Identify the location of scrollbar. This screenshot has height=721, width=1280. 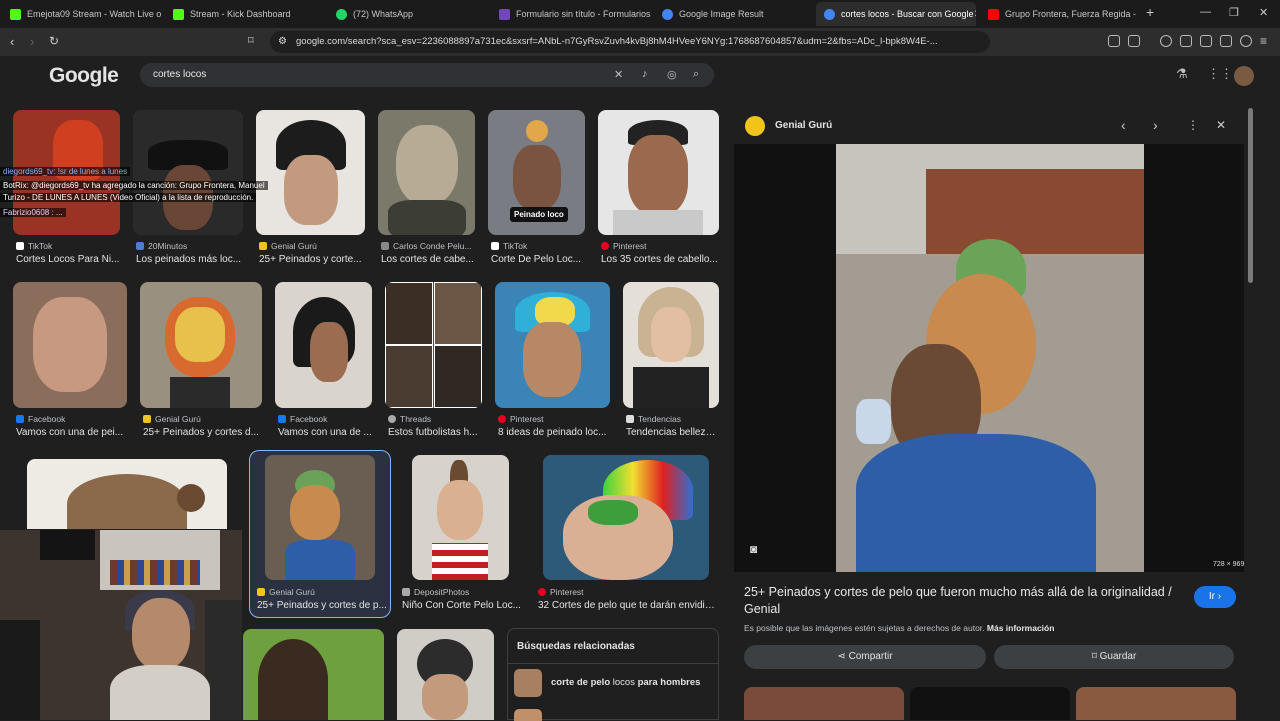
(1250, 195).